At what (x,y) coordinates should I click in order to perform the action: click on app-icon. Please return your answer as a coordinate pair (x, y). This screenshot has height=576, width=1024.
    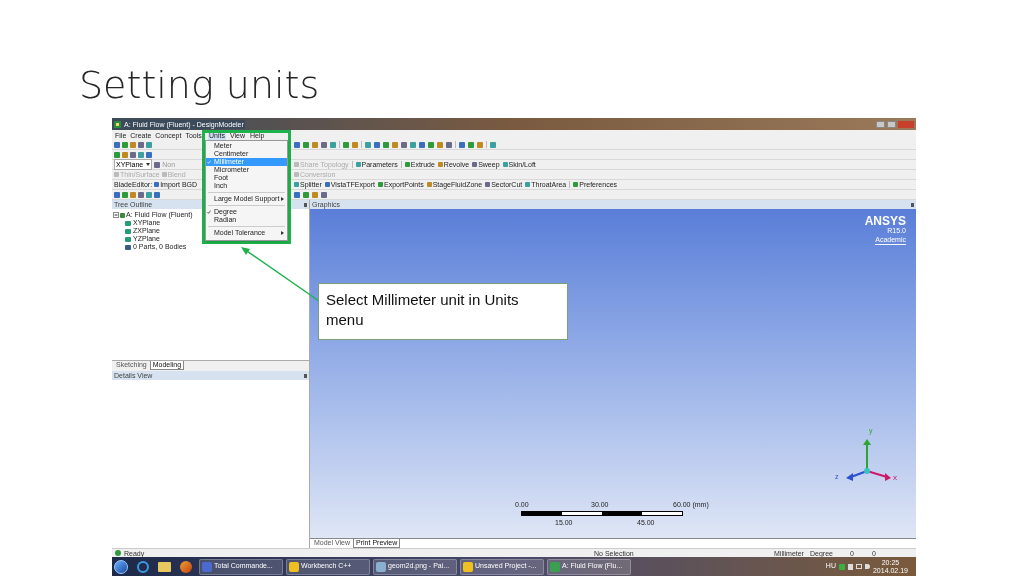
    Looking at the image, I should click on (117, 124).